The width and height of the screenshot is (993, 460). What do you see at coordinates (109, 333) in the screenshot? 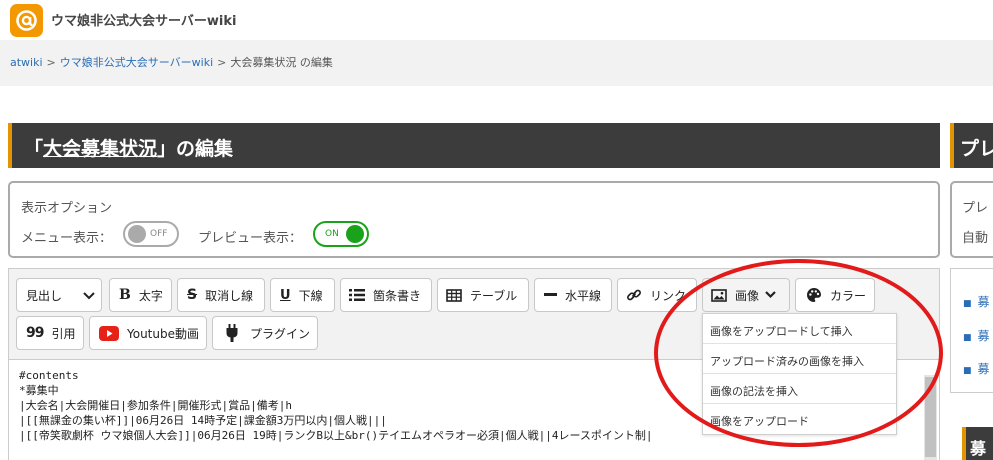
I see `youtube-icon` at bounding box center [109, 333].